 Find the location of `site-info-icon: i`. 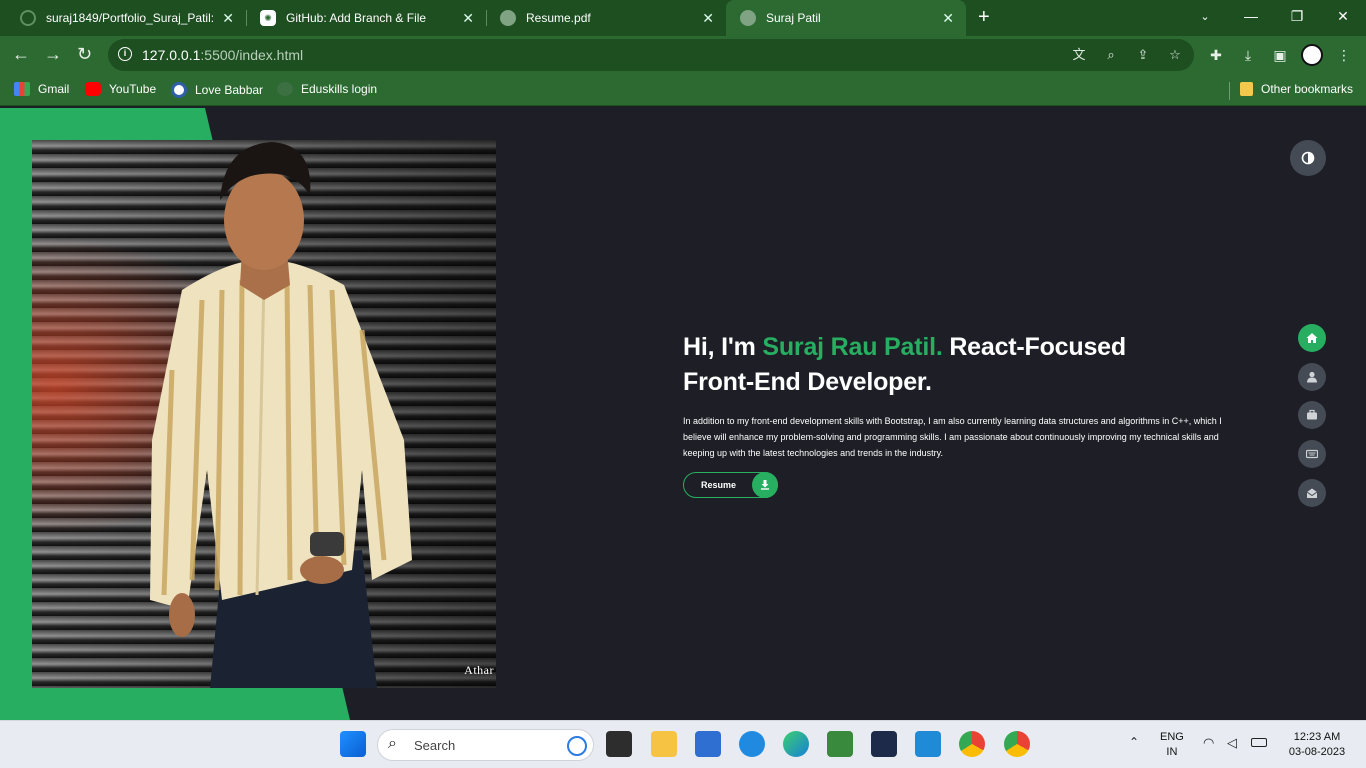

site-info-icon: i is located at coordinates (125, 54).